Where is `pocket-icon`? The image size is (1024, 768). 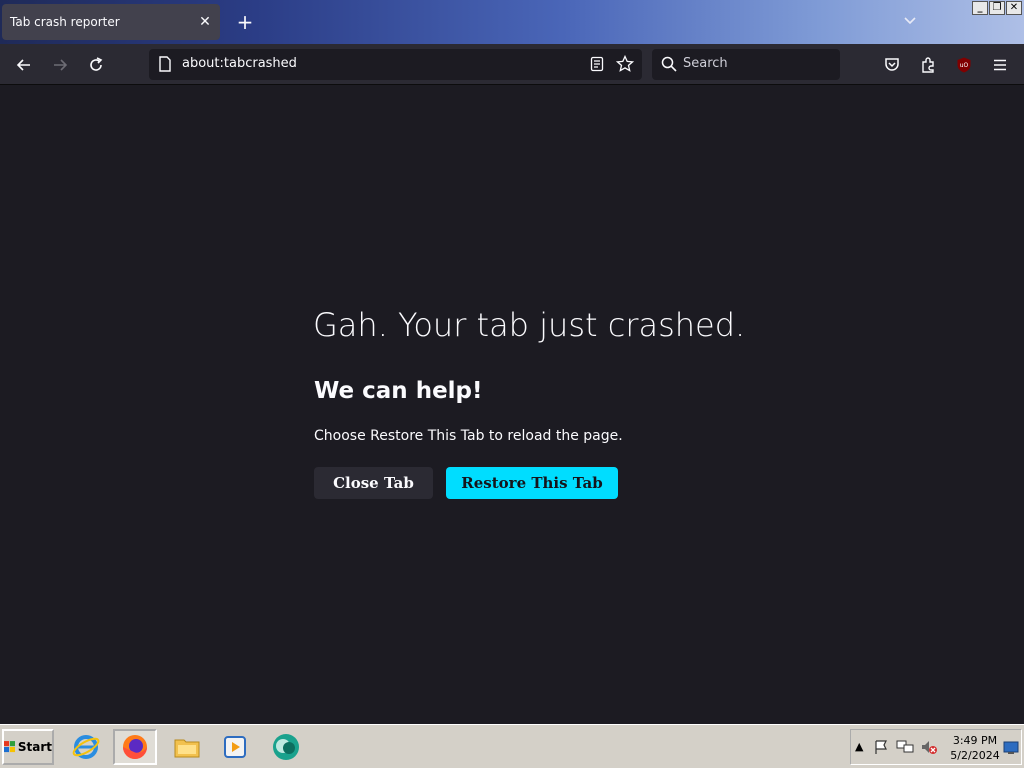
pocket-icon is located at coordinates (892, 65).